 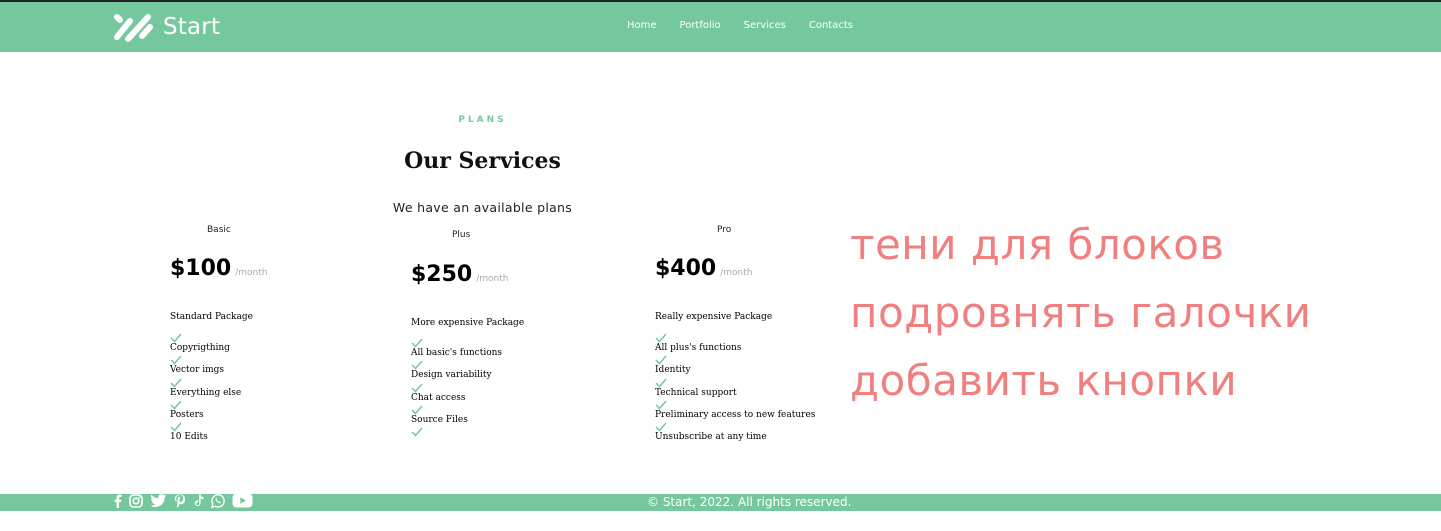 I want to click on feature-text: Copyrigthing, so click(x=200, y=348).